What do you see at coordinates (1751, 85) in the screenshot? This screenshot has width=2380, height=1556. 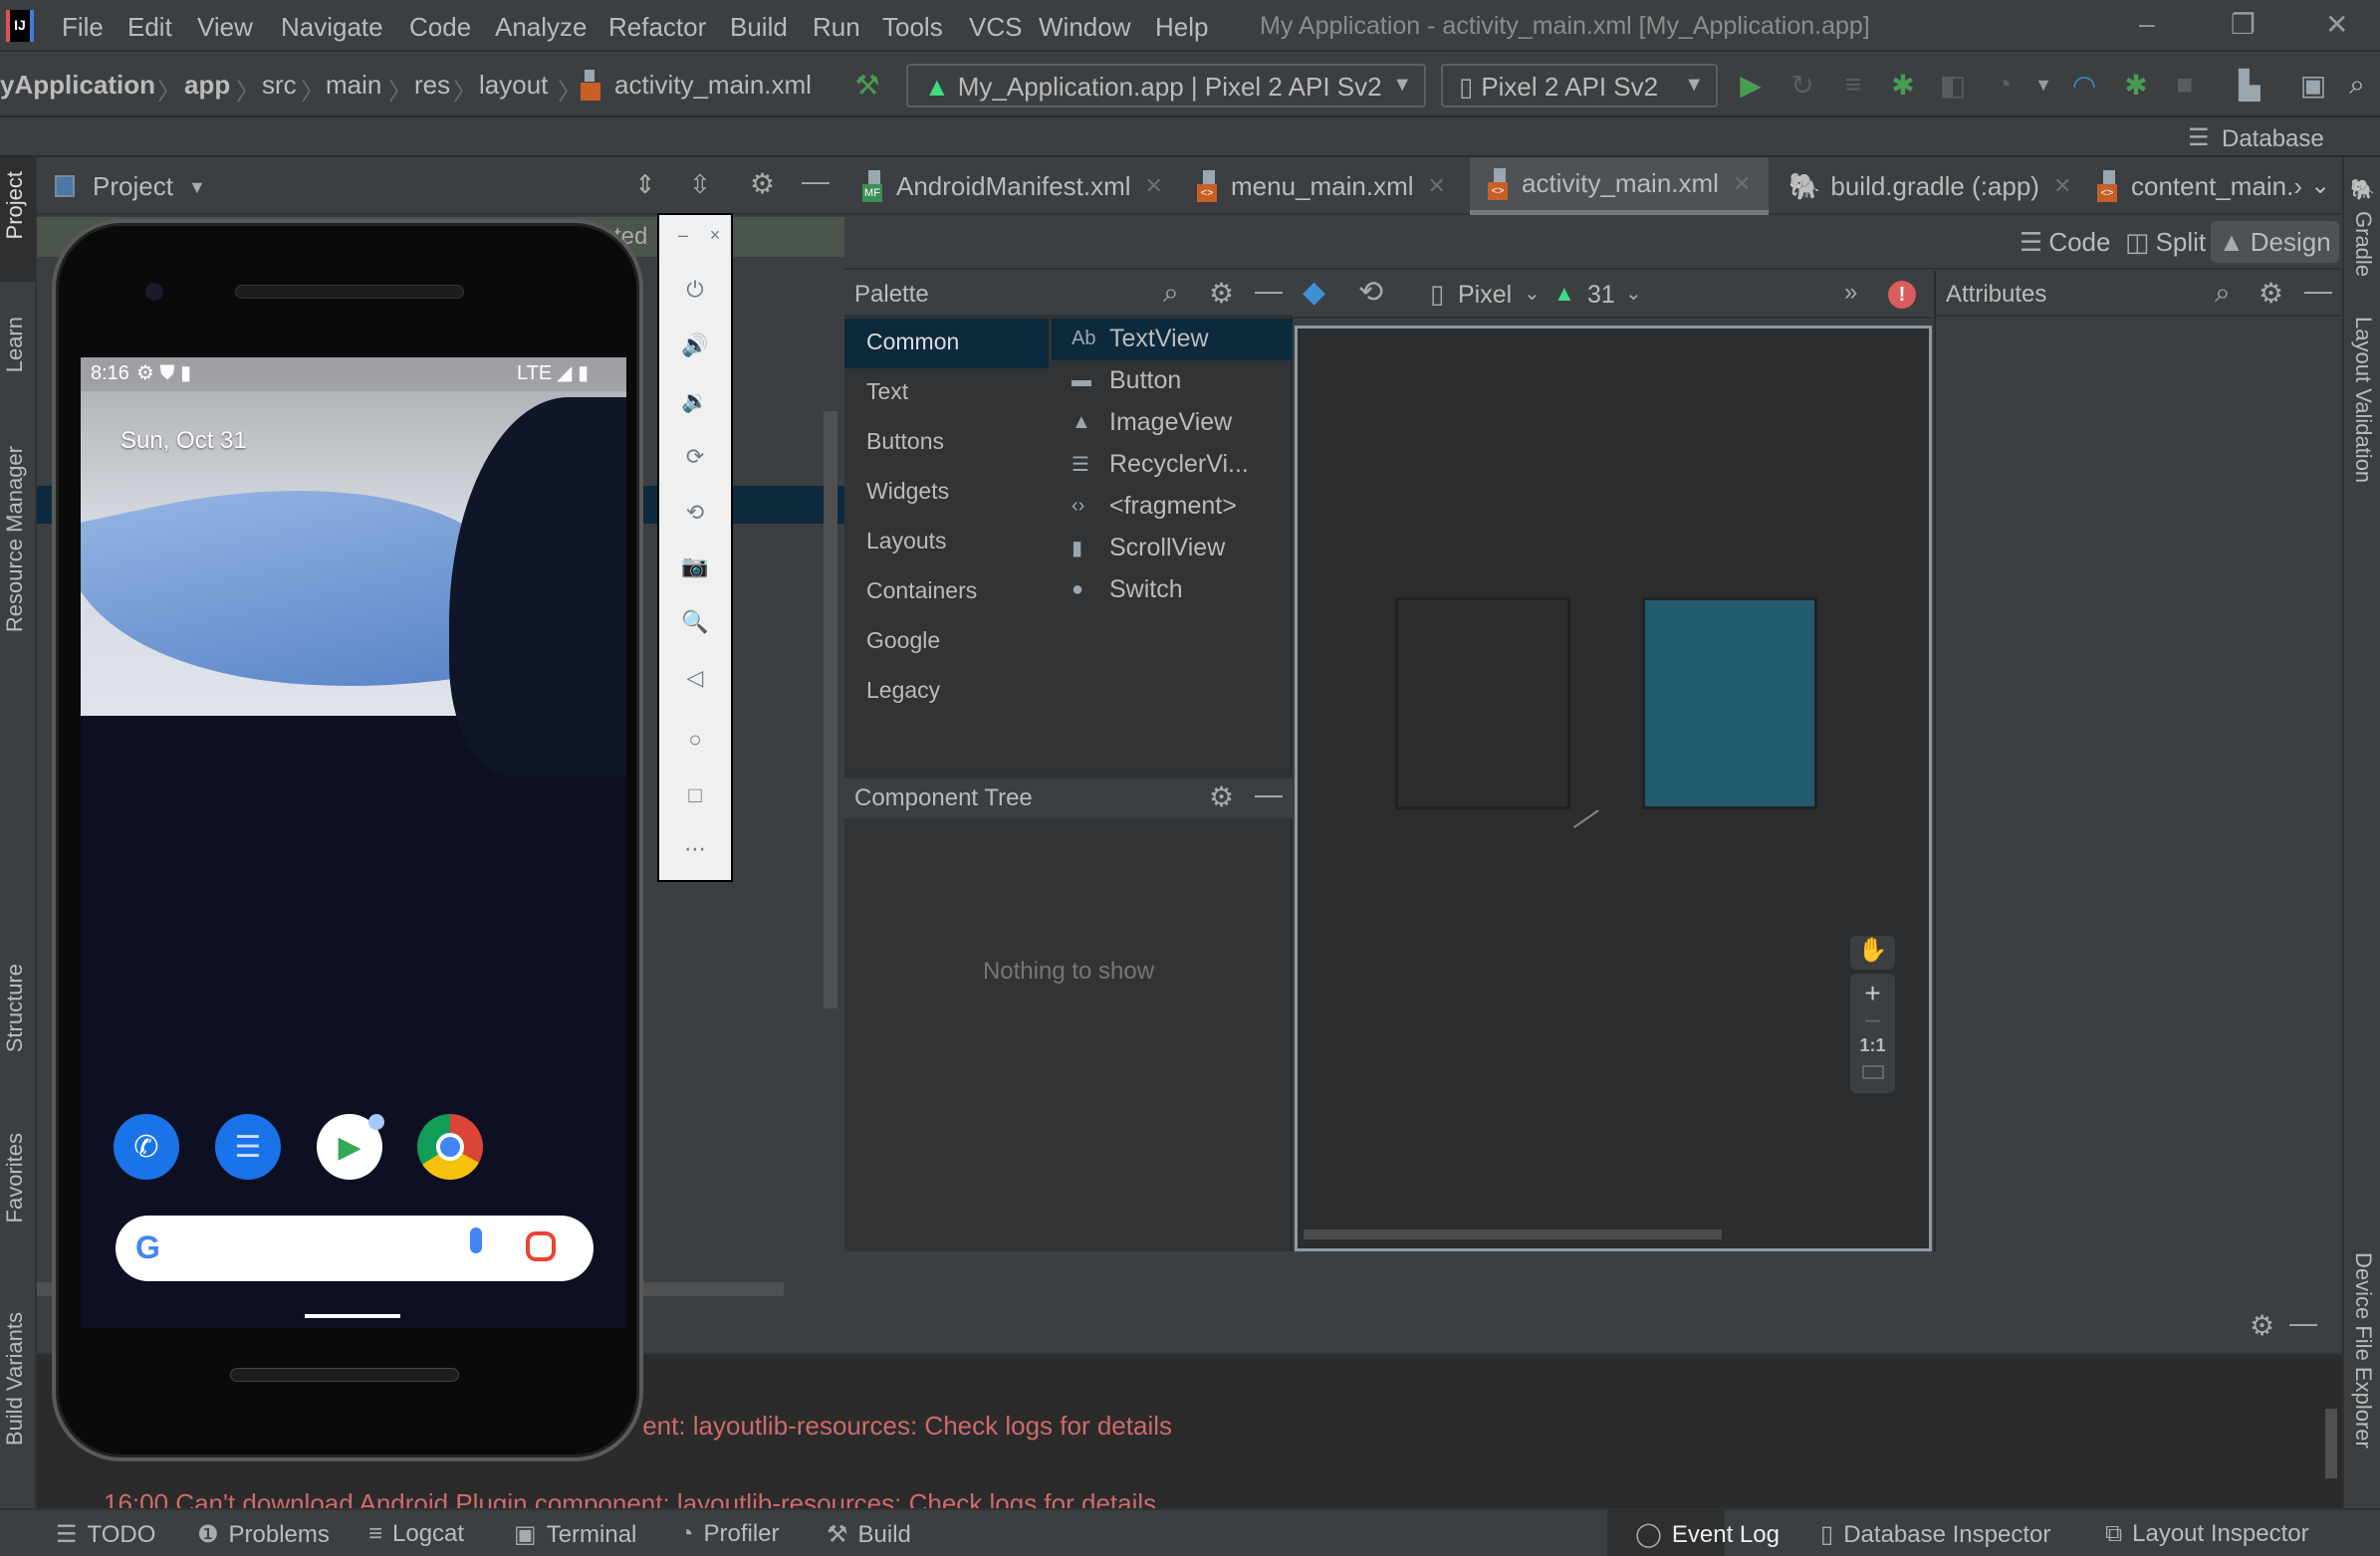 I see `run-icon: ▶` at bounding box center [1751, 85].